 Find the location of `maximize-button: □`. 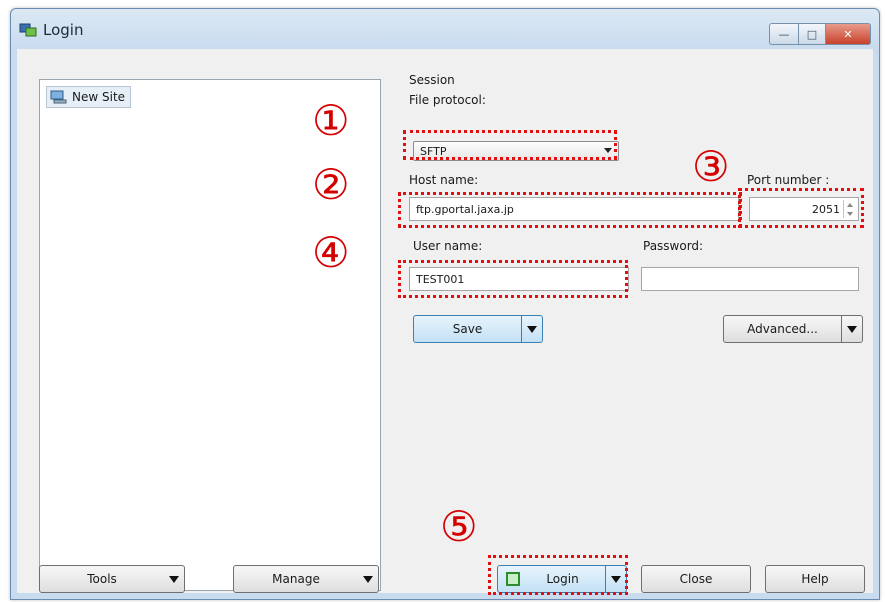

maximize-button: □ is located at coordinates (812, 34).